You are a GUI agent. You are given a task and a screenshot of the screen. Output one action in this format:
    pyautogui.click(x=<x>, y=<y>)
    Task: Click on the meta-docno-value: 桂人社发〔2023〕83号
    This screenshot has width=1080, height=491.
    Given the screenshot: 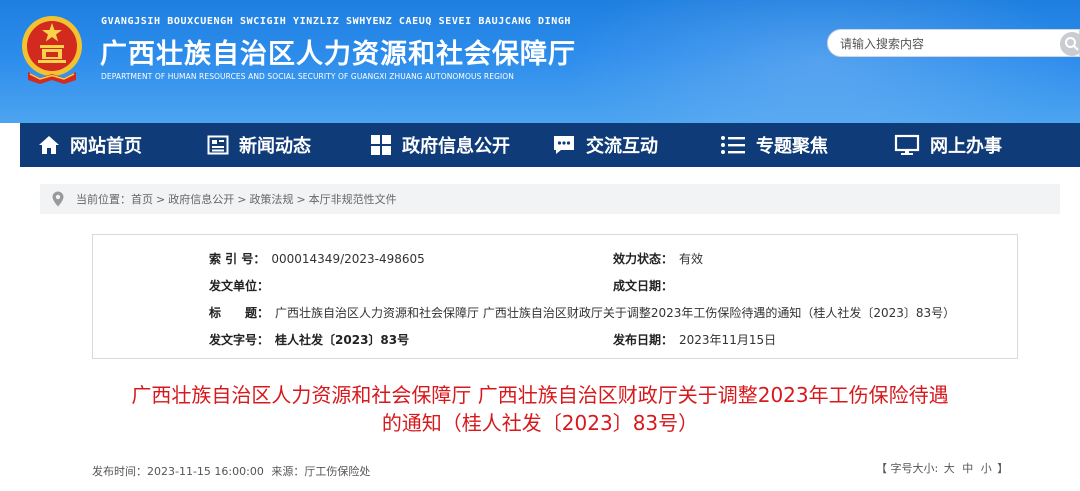 What is the action you would take?
    pyautogui.click(x=342, y=340)
    